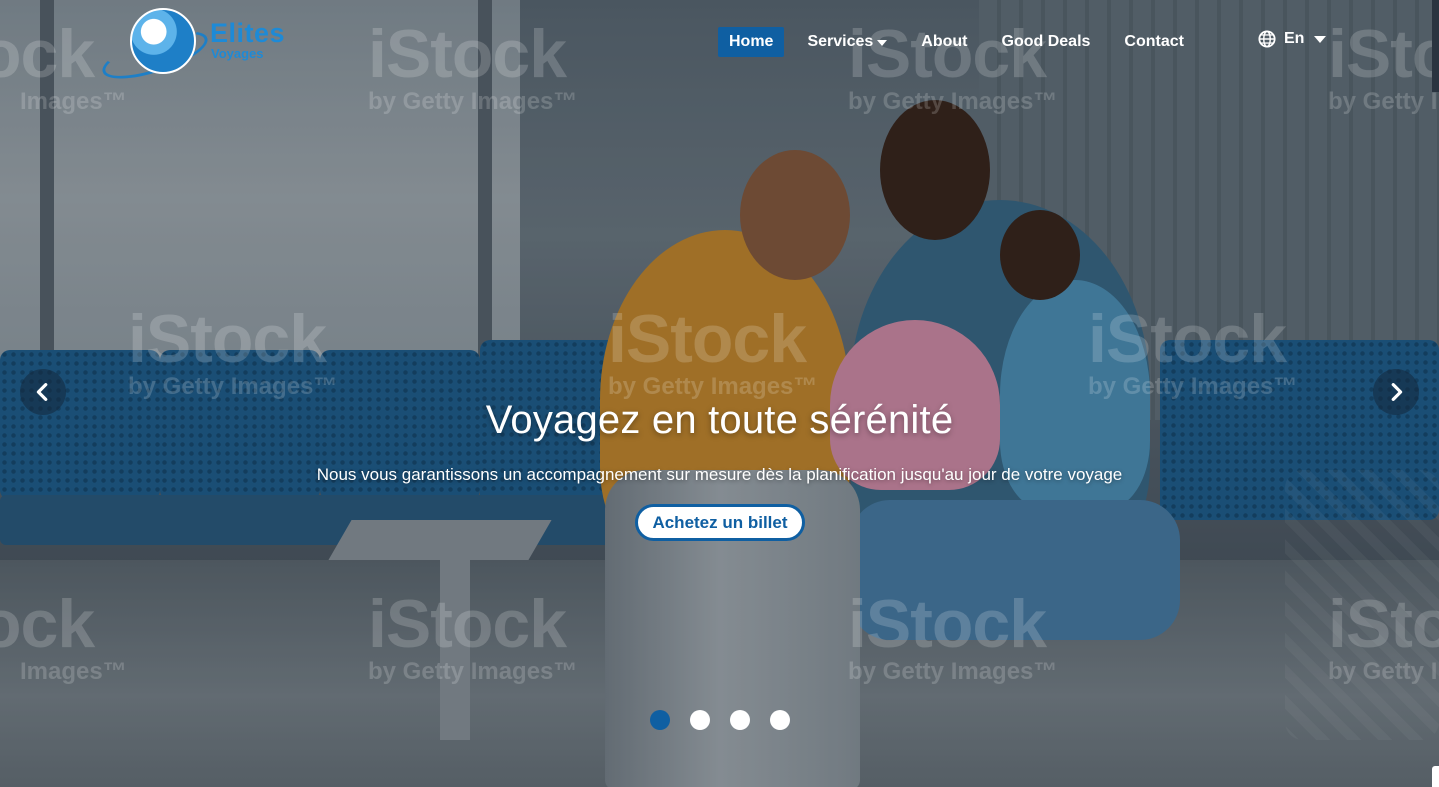  I want to click on nav-good-deals: Good Deals, so click(1046, 42).